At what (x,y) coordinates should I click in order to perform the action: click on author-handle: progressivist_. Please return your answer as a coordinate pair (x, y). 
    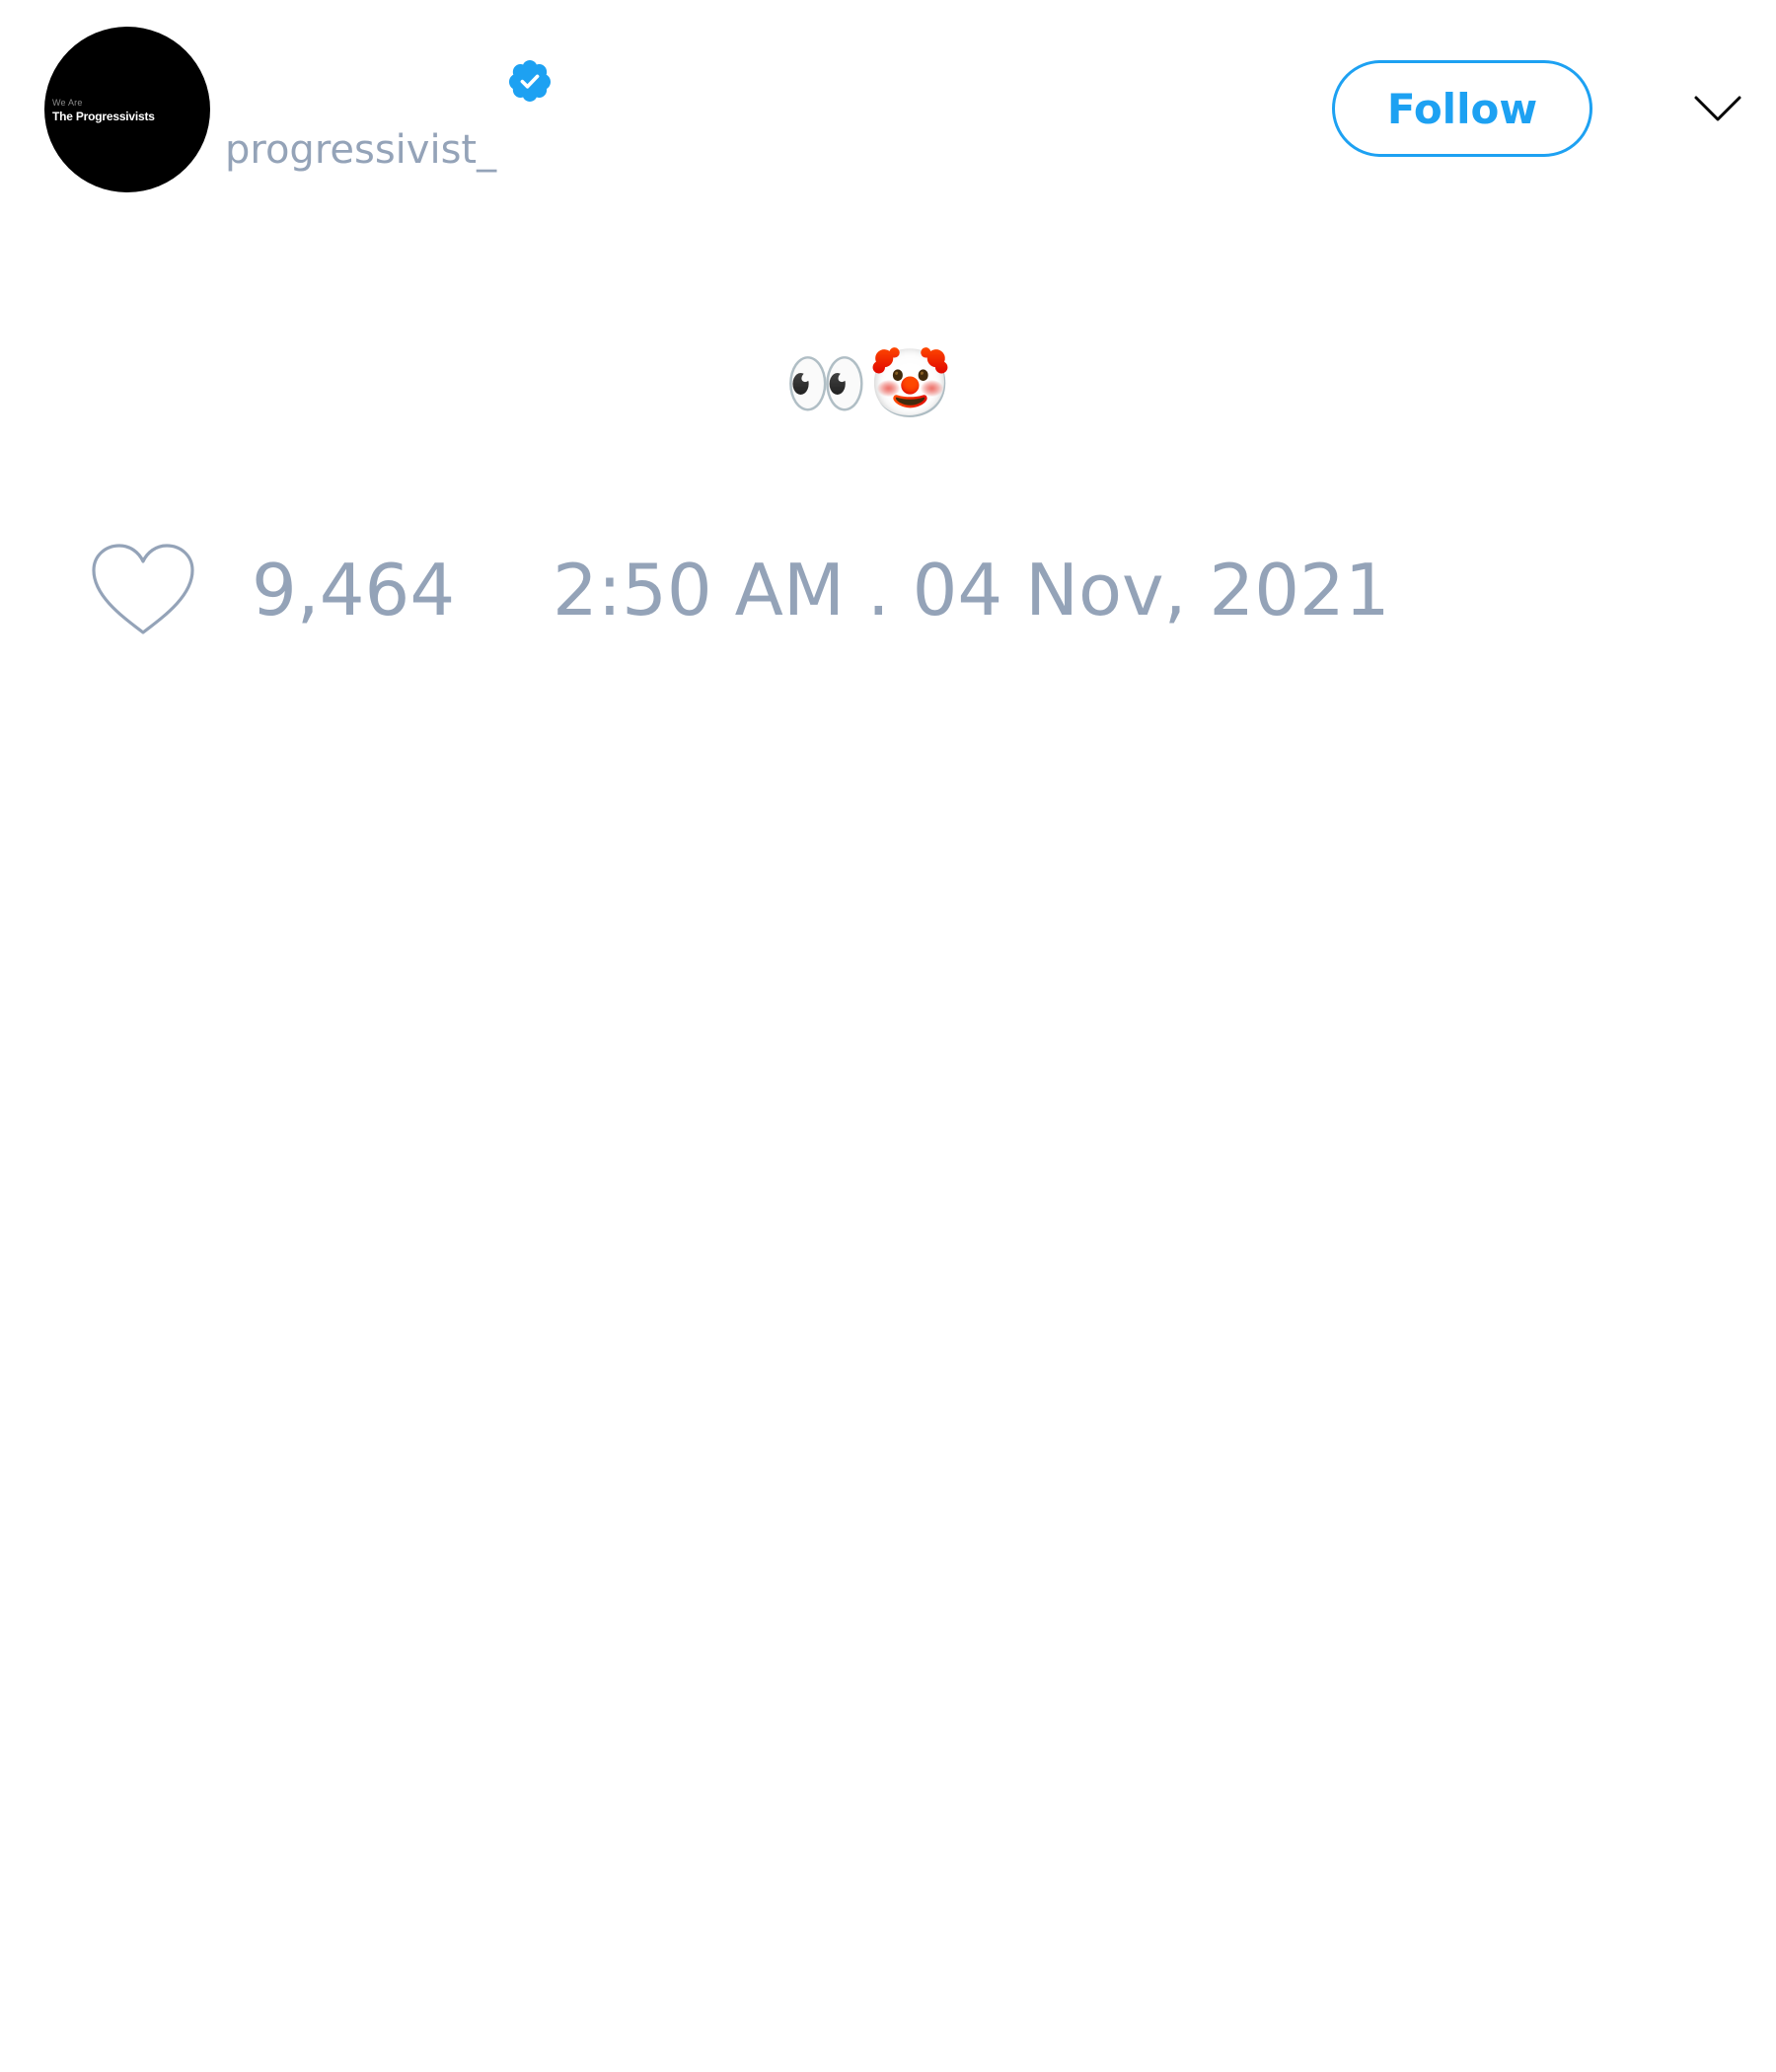
    Looking at the image, I should click on (361, 150).